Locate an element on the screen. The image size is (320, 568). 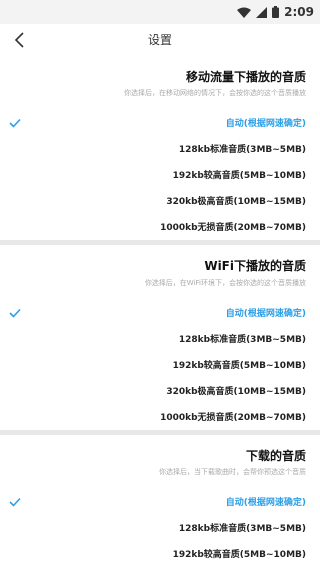
page-title: 设置 is located at coordinates (159, 40).